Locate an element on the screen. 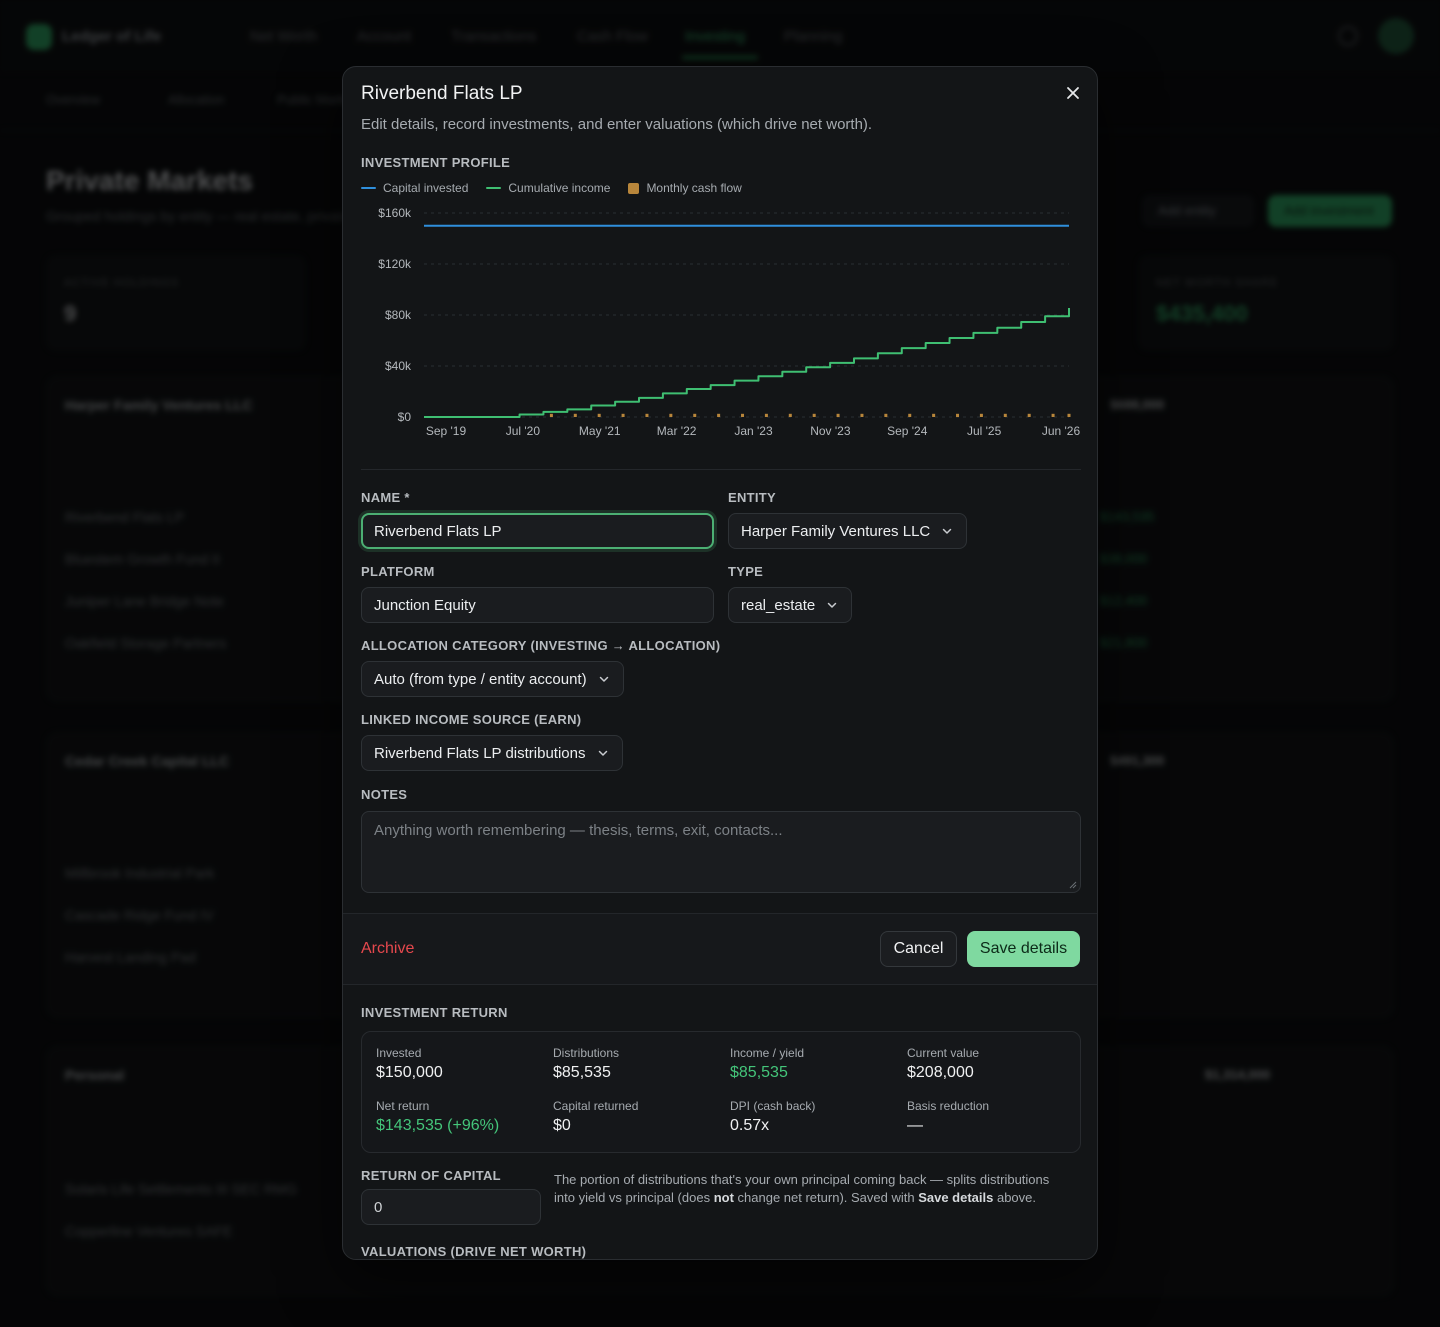 This screenshot has width=1440, height=1327. investment-return-label: INVESTMENT RETURN is located at coordinates (434, 1012).